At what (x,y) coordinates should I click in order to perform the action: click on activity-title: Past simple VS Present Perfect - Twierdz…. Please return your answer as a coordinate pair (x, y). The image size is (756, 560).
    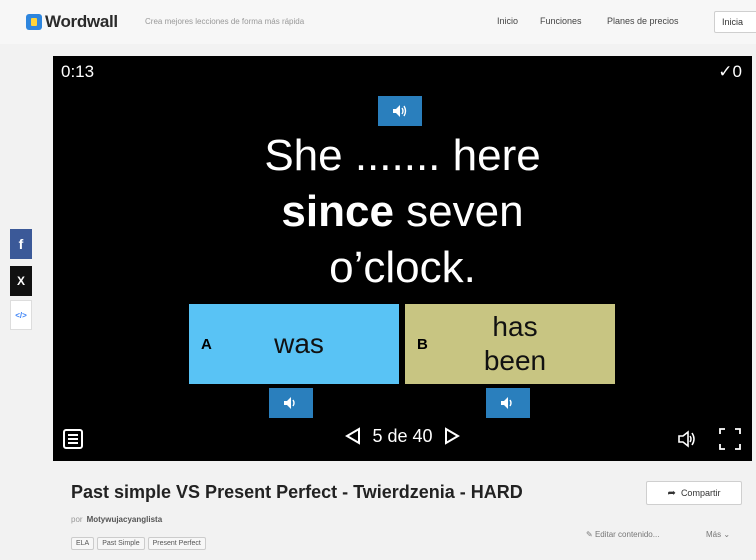
    Looking at the image, I should click on (297, 492).